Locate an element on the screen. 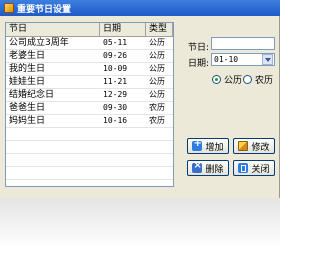 The image size is (320, 270). date-value: 01-10 is located at coordinates (226, 59).